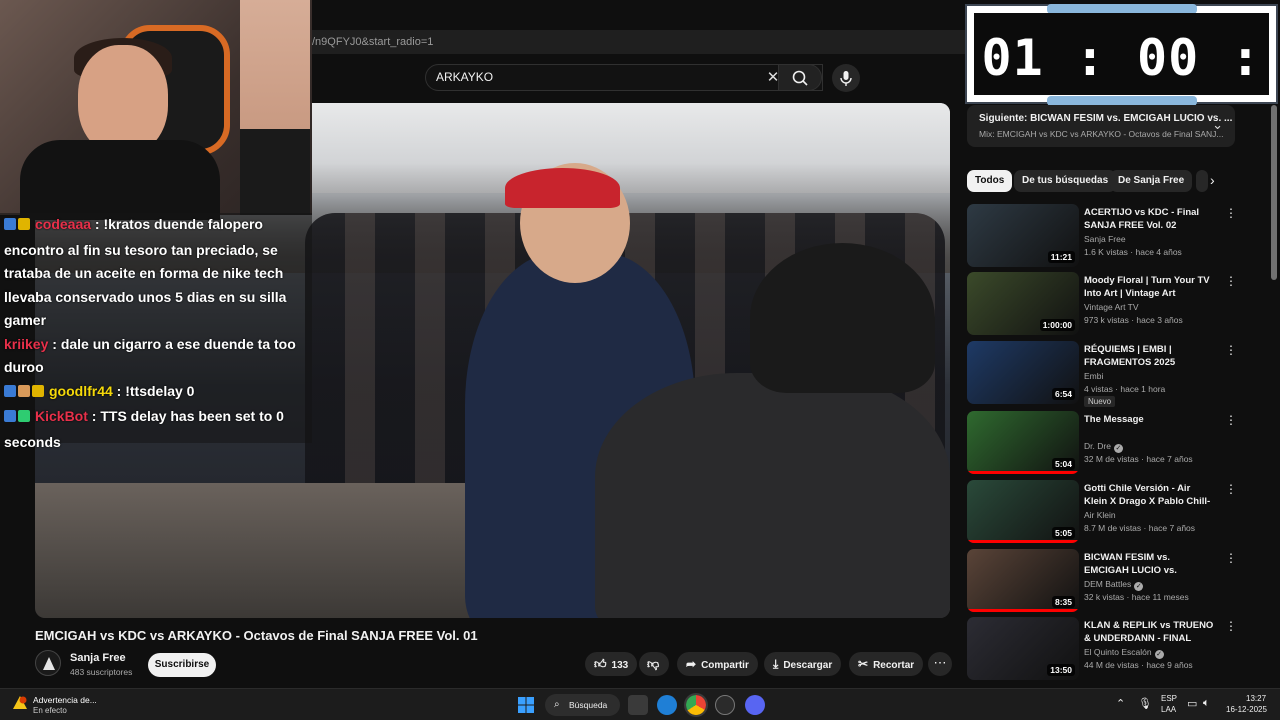  Describe the element at coordinates (1217, 125) in the screenshot. I see `chevron-down-icon: ⌄` at that location.